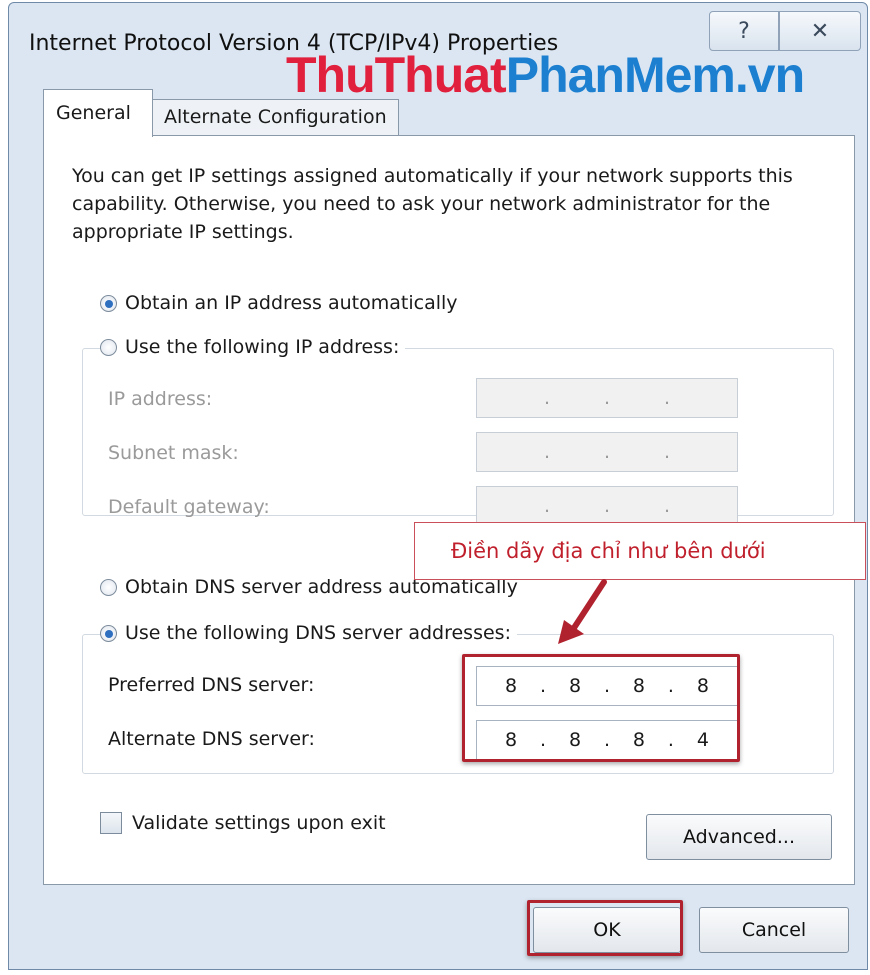 This screenshot has width=870, height=975. What do you see at coordinates (640, 551) in the screenshot?
I see `annotation-callout: Điền dãy địa chỉ như bên dưới` at bounding box center [640, 551].